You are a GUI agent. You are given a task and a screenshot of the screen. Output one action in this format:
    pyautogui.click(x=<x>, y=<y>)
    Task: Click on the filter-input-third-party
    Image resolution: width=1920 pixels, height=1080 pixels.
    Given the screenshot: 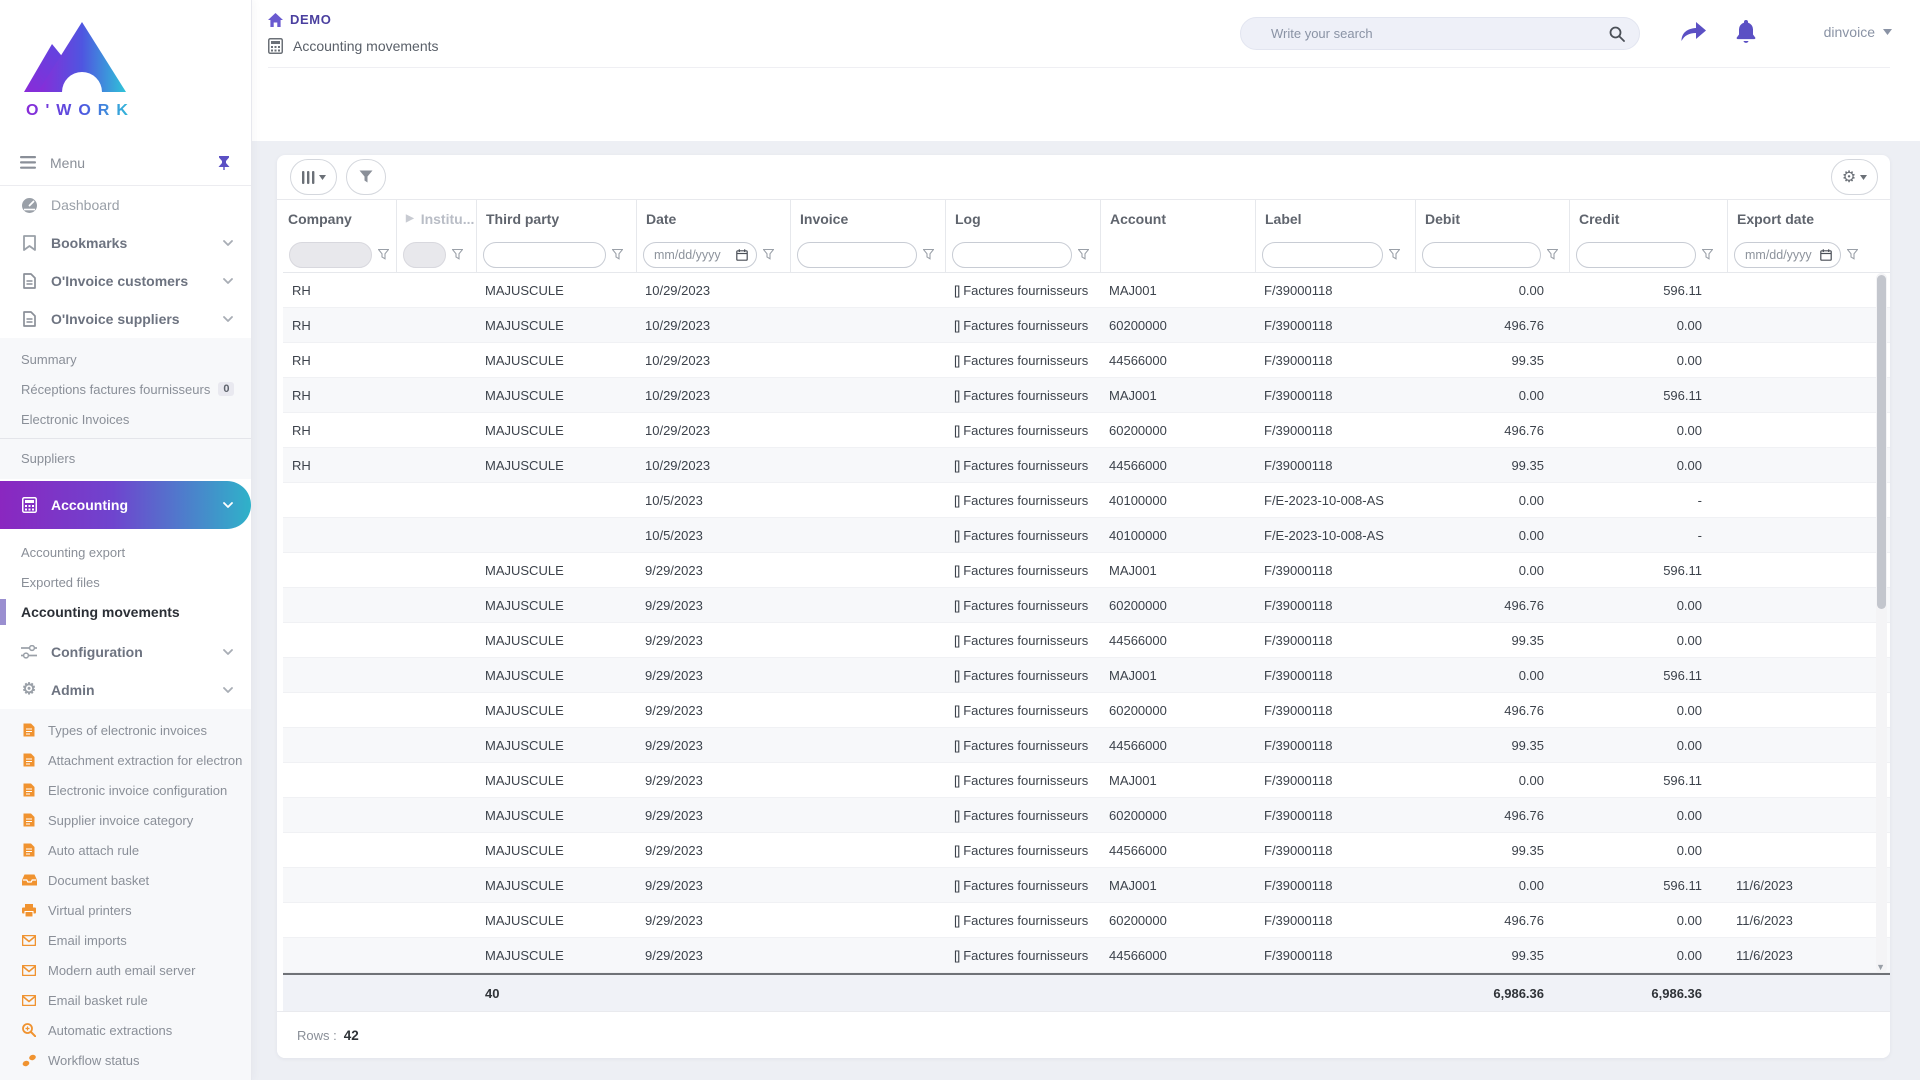 What is the action you would take?
    pyautogui.click(x=544, y=254)
    